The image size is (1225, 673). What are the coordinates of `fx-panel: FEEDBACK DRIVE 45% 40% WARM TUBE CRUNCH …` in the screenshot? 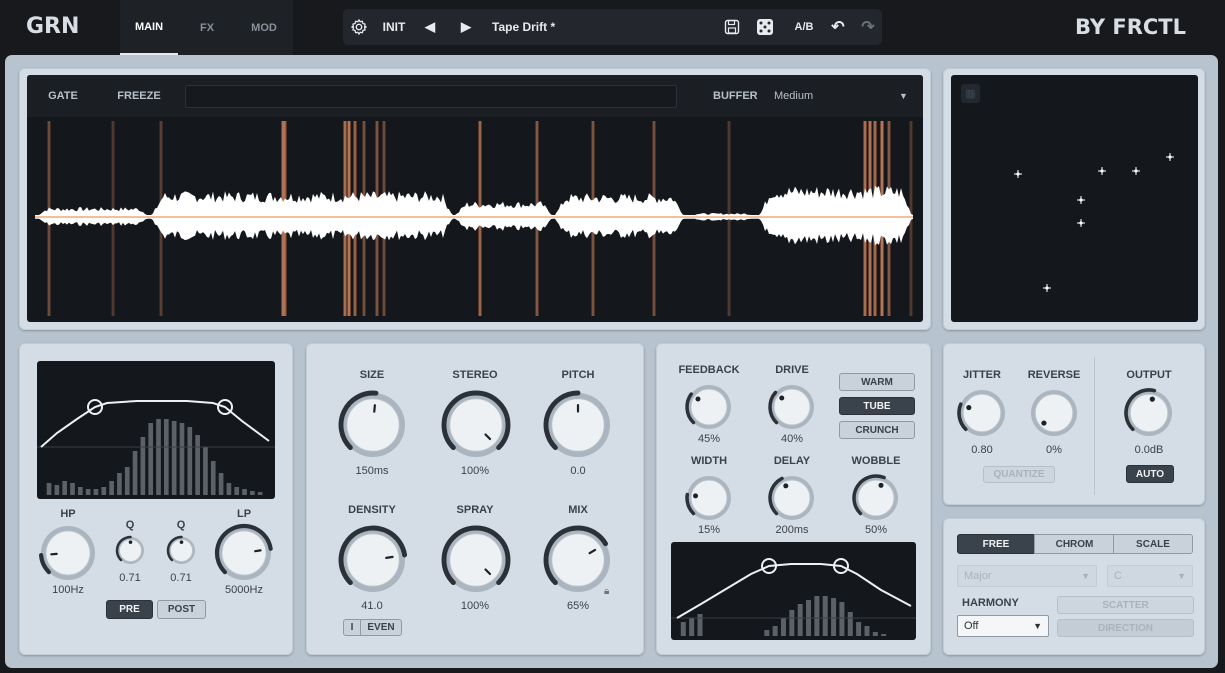 It's located at (793, 499).